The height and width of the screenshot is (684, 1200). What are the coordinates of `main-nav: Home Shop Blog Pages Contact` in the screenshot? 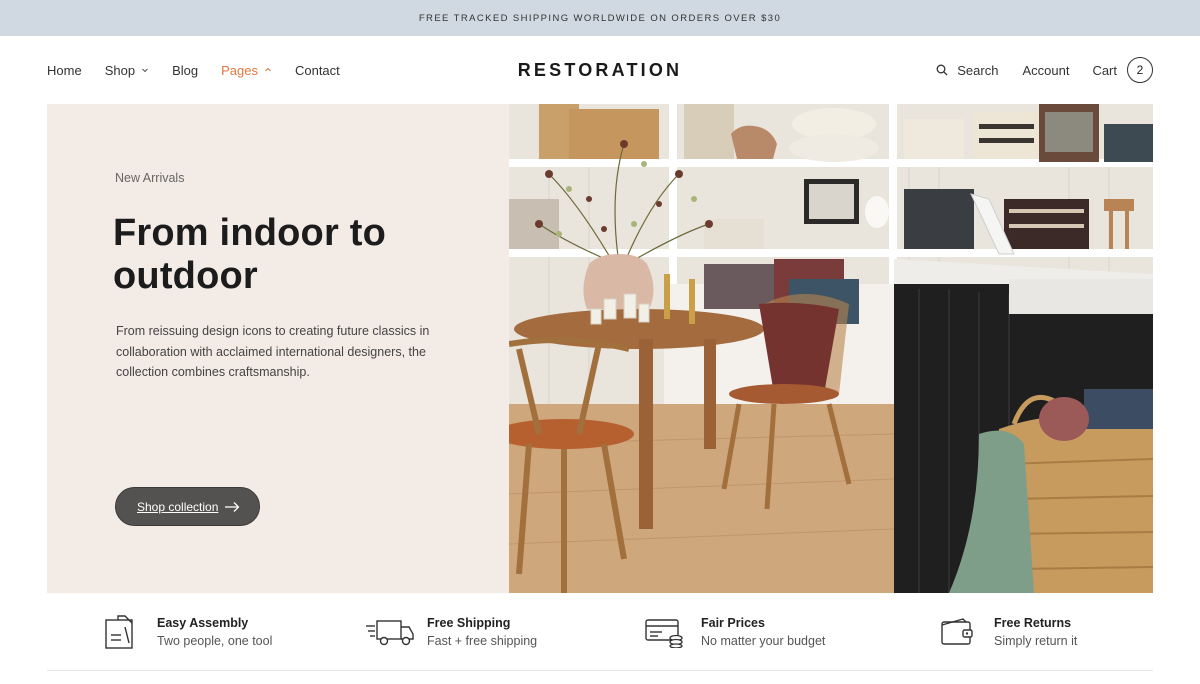 It's located at (193, 70).